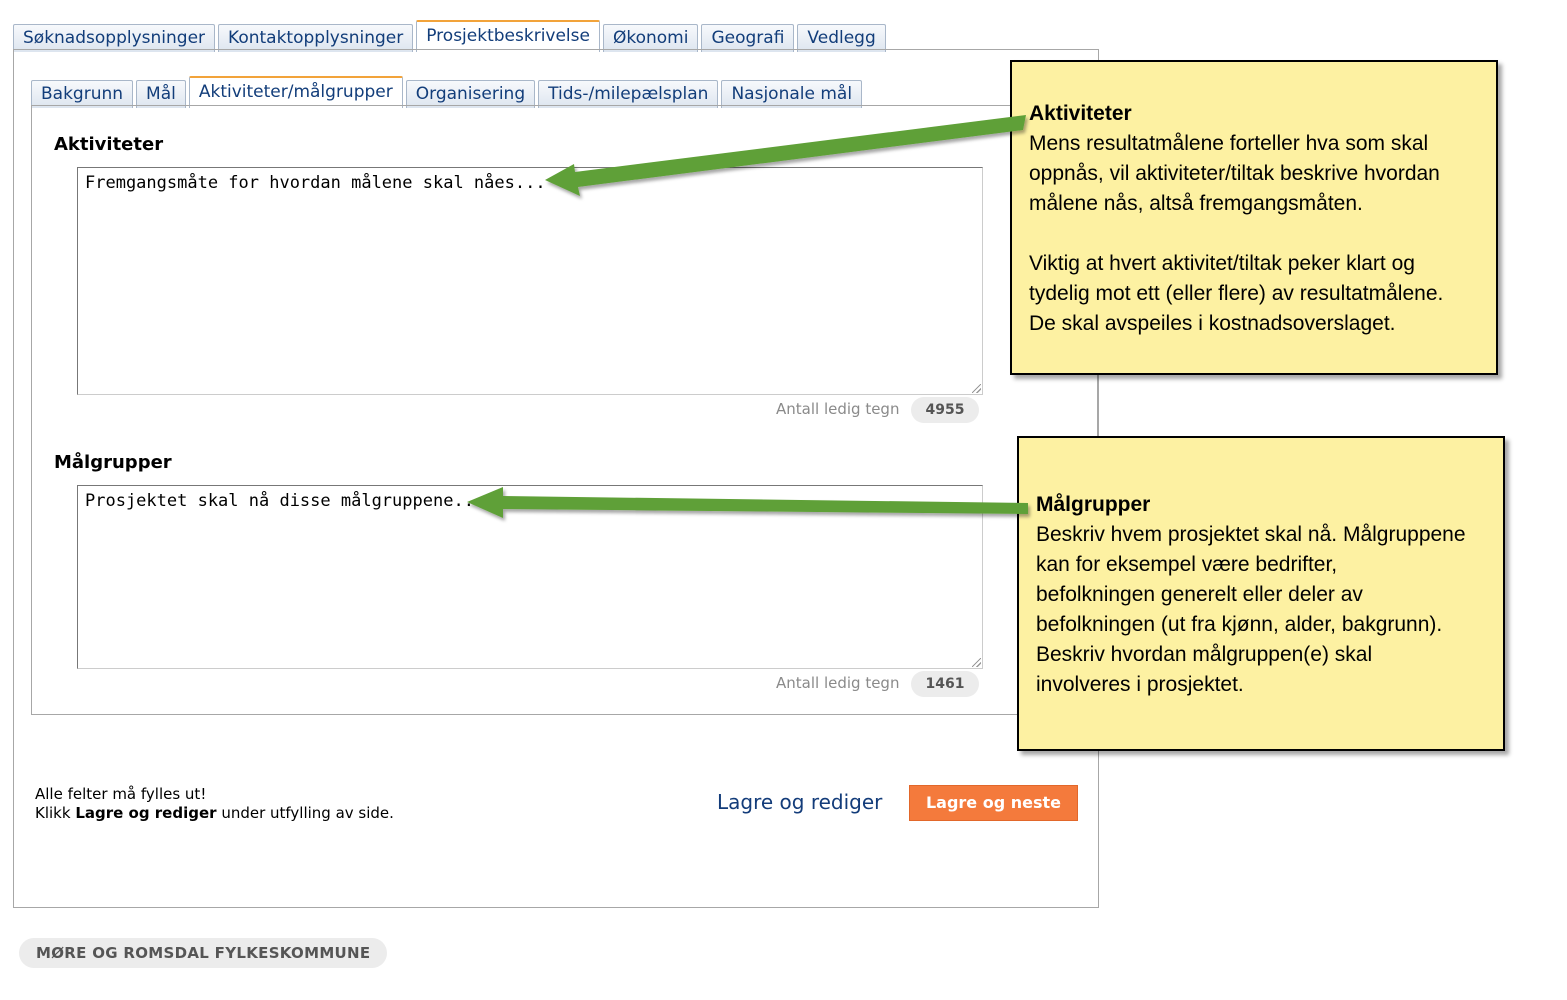 The width and height of the screenshot is (1567, 1000). What do you see at coordinates (747, 502) in the screenshot?
I see `arrow-to-malgrupper-icon` at bounding box center [747, 502].